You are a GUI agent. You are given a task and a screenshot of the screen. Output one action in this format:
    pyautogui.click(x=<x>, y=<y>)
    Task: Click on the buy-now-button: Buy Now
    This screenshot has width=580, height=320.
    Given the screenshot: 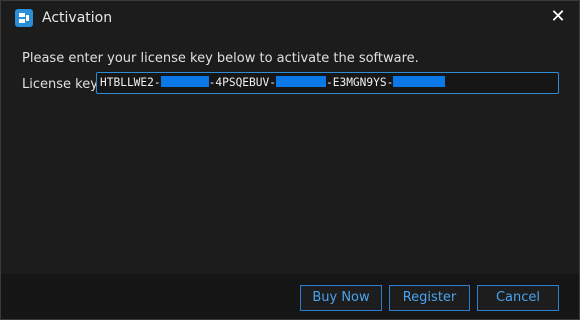 What is the action you would take?
    pyautogui.click(x=341, y=298)
    